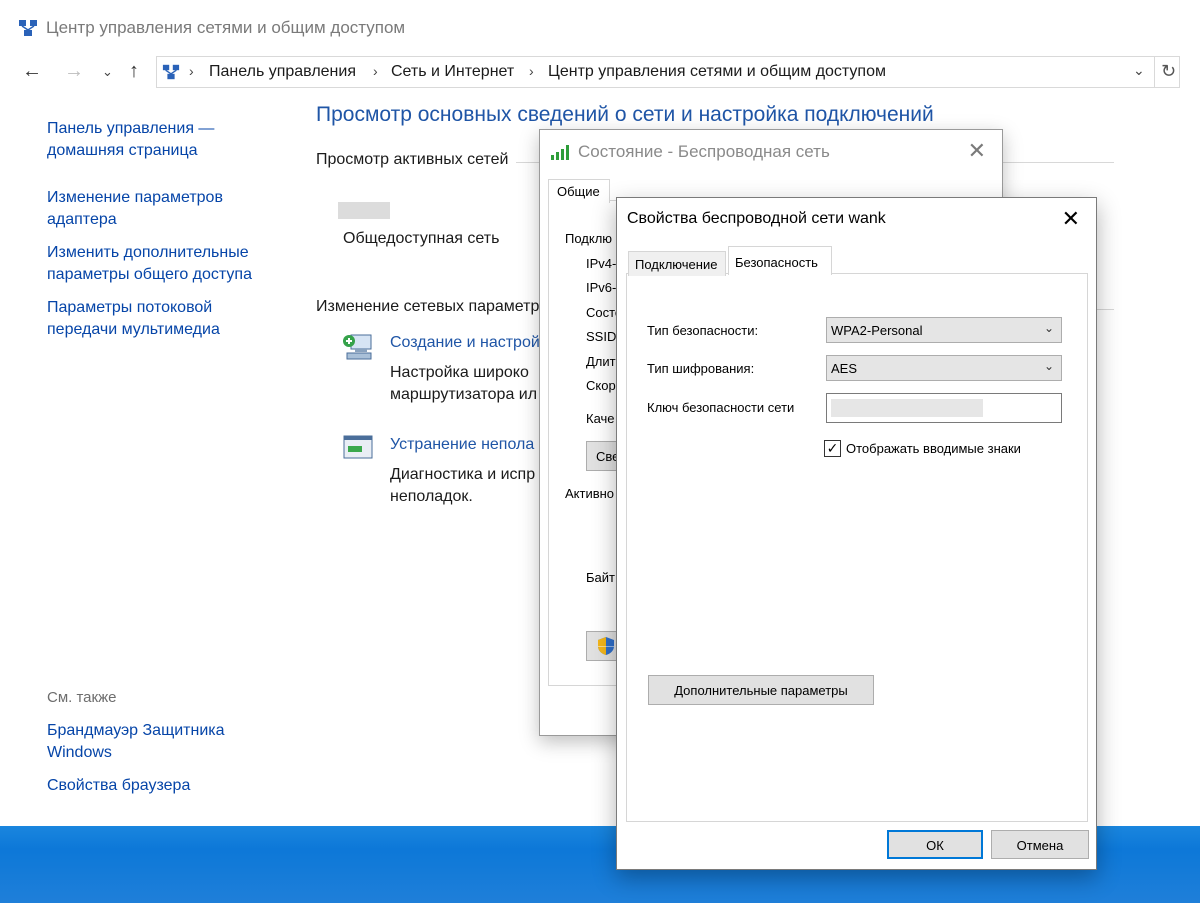 Image resolution: width=1200 pixels, height=903 pixels. What do you see at coordinates (844, 368) in the screenshot?
I see `encryption-type-value: AES` at bounding box center [844, 368].